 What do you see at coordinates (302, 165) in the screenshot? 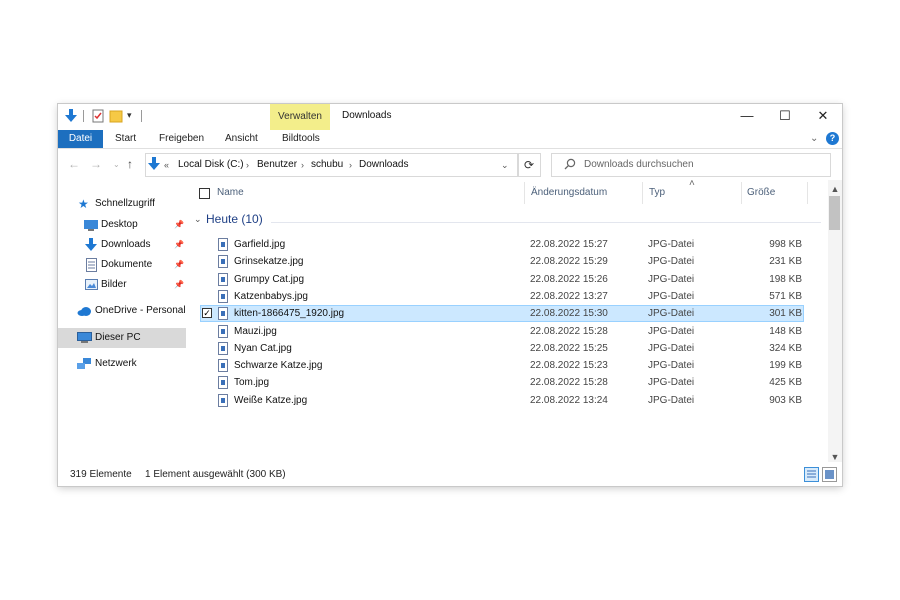
I see `breadcrumb-chevron-icon: ›` at bounding box center [302, 165].